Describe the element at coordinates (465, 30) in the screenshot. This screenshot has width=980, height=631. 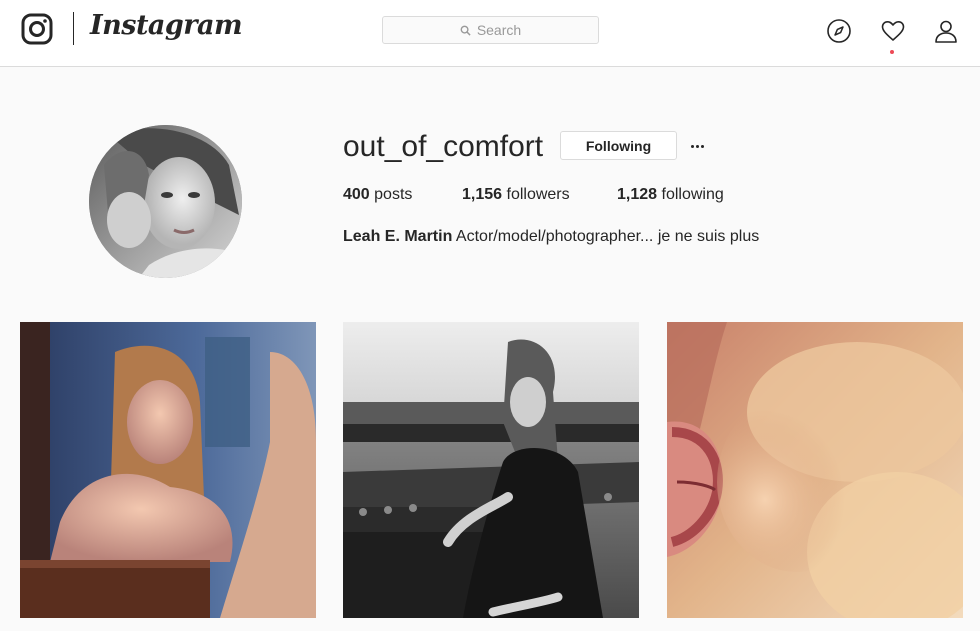
I see `search-icon` at that location.